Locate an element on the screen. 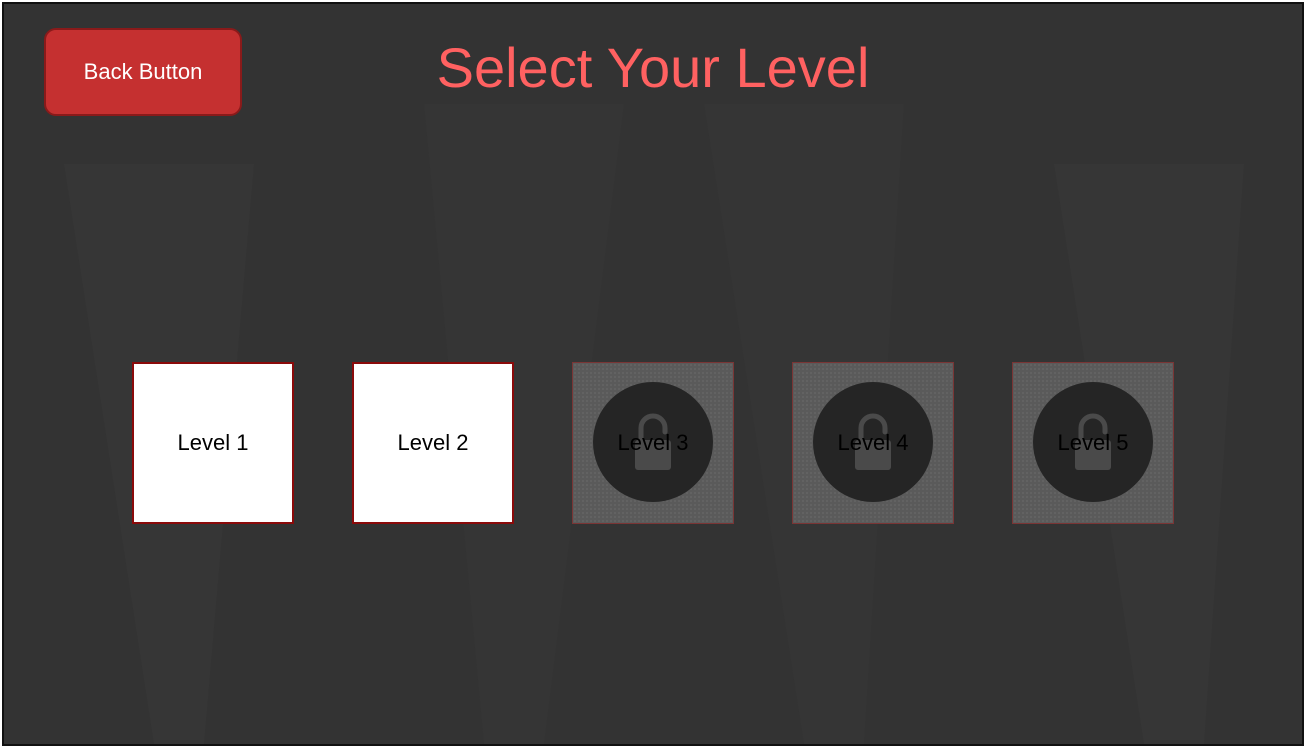 The width and height of the screenshot is (1306, 750). level-1-tile: Level 1 is located at coordinates (213, 443).